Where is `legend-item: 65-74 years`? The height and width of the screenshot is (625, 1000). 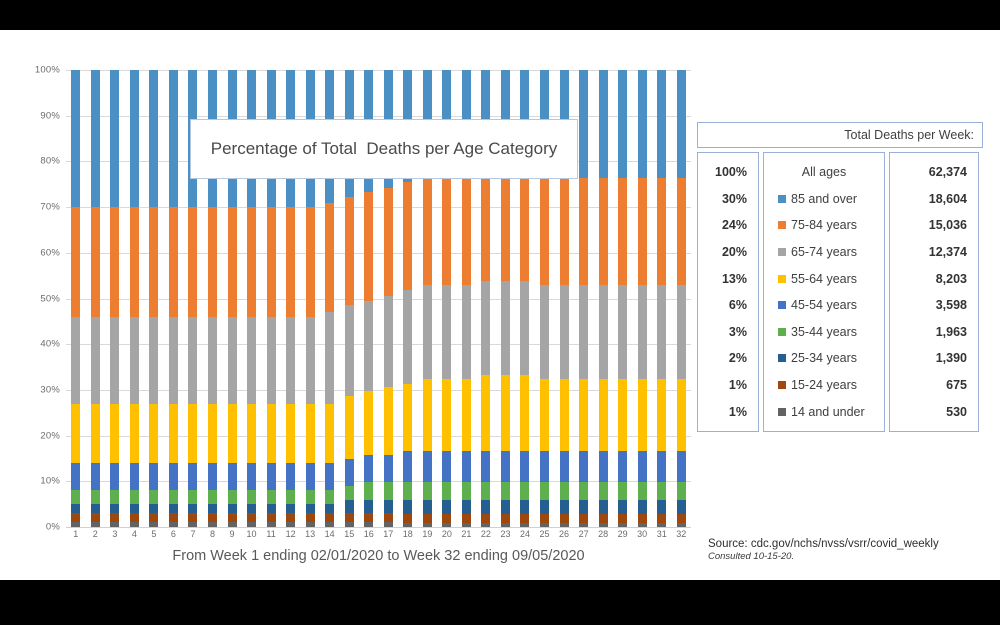
legend-item: 65-74 years is located at coordinates (824, 252).